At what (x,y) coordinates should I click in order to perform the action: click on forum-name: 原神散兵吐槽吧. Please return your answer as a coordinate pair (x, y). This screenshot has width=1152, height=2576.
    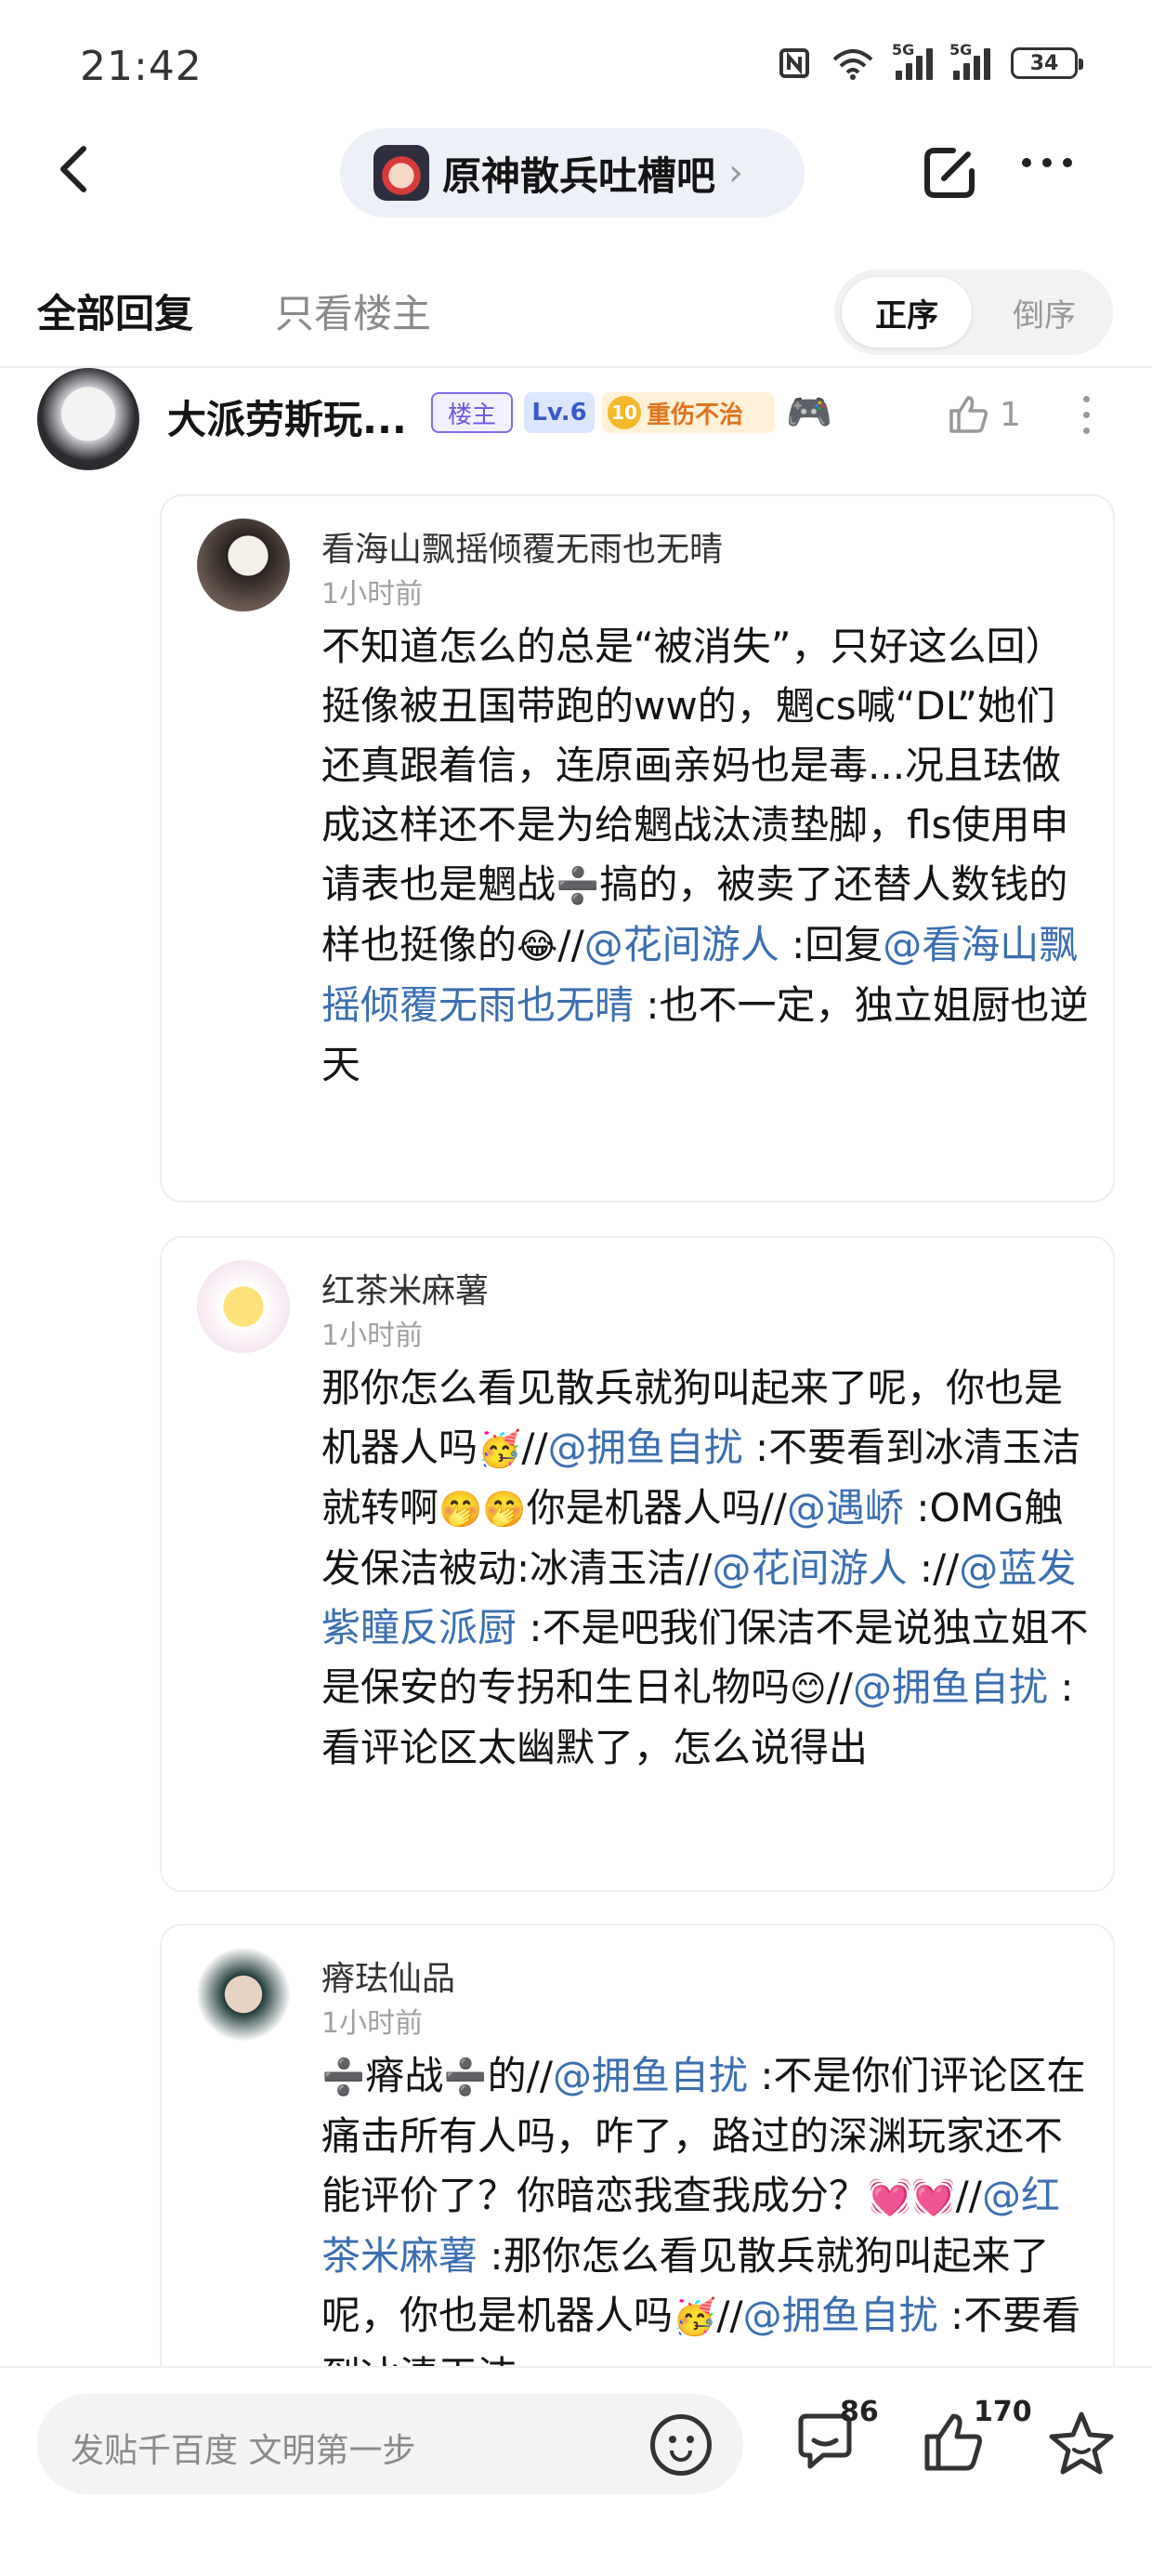
    Looking at the image, I should click on (579, 175).